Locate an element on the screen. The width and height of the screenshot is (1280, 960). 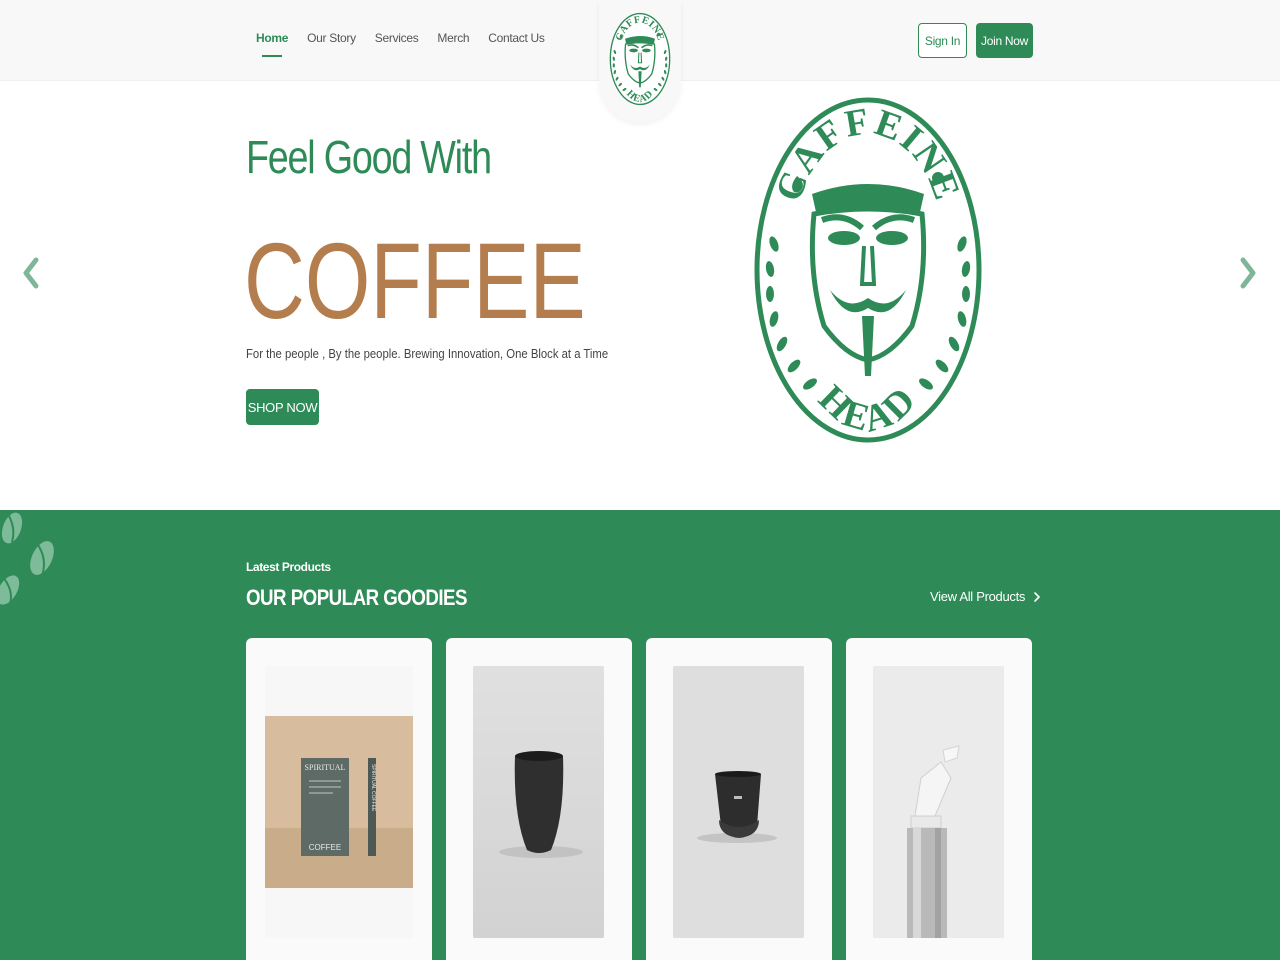
product-card-spray-bottle is located at coordinates (939, 799).